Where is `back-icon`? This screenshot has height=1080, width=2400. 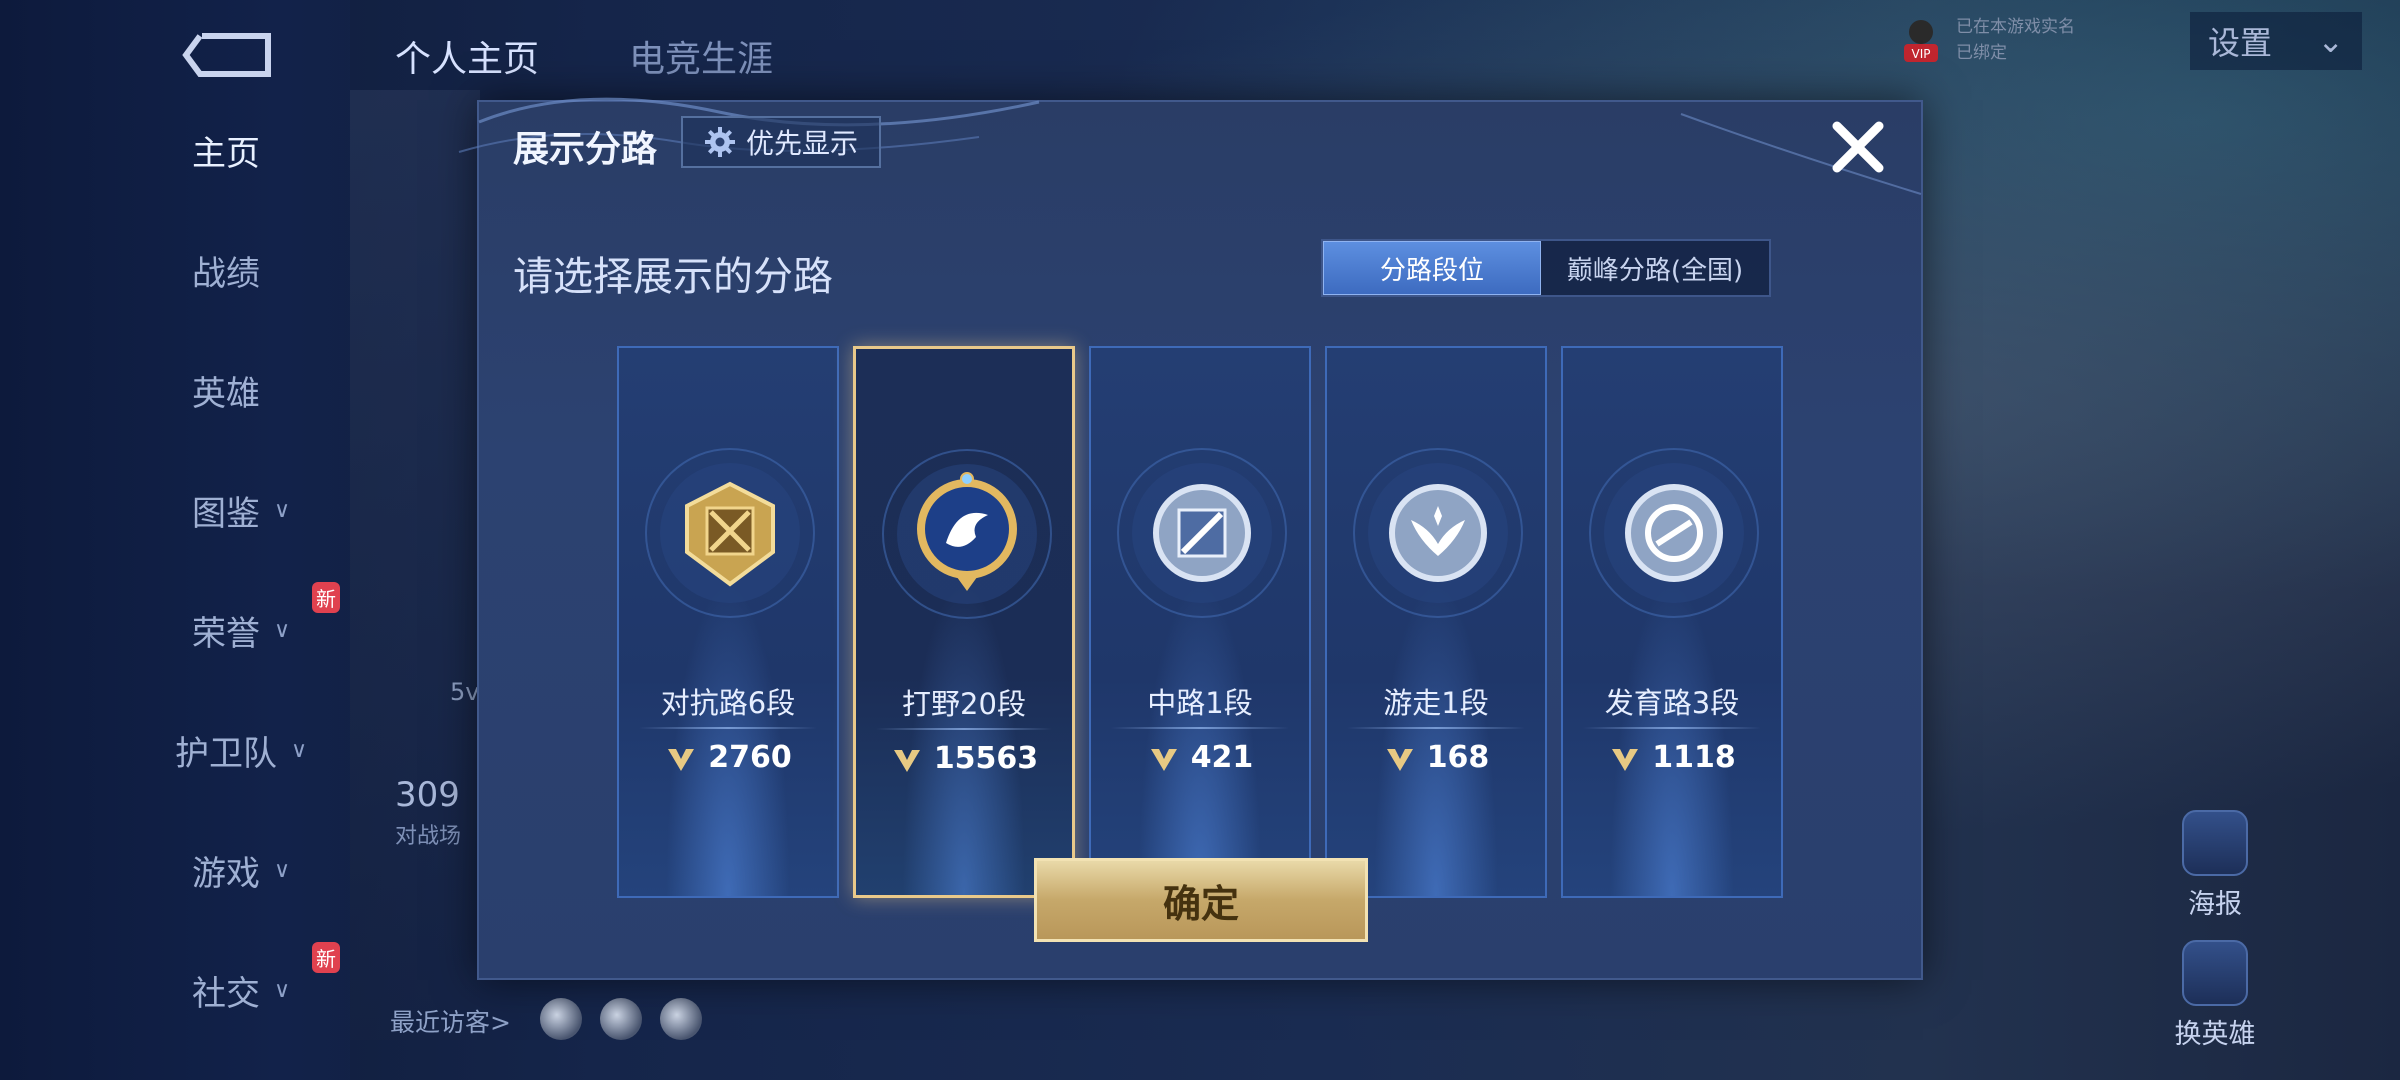 back-icon is located at coordinates (227, 55).